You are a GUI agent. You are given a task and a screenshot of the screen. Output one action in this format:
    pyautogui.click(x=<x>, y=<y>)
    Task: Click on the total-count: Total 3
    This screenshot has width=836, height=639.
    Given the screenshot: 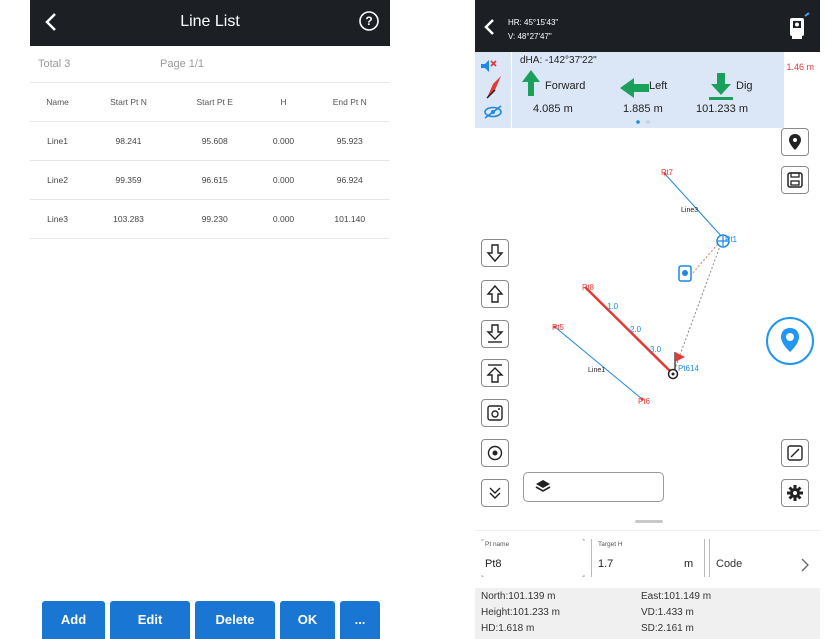 What is the action you would take?
    pyautogui.click(x=54, y=64)
    